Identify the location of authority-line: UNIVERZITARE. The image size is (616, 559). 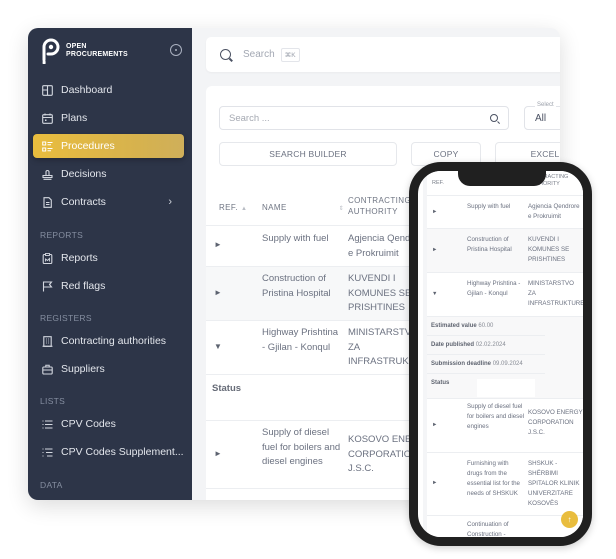
(550, 493).